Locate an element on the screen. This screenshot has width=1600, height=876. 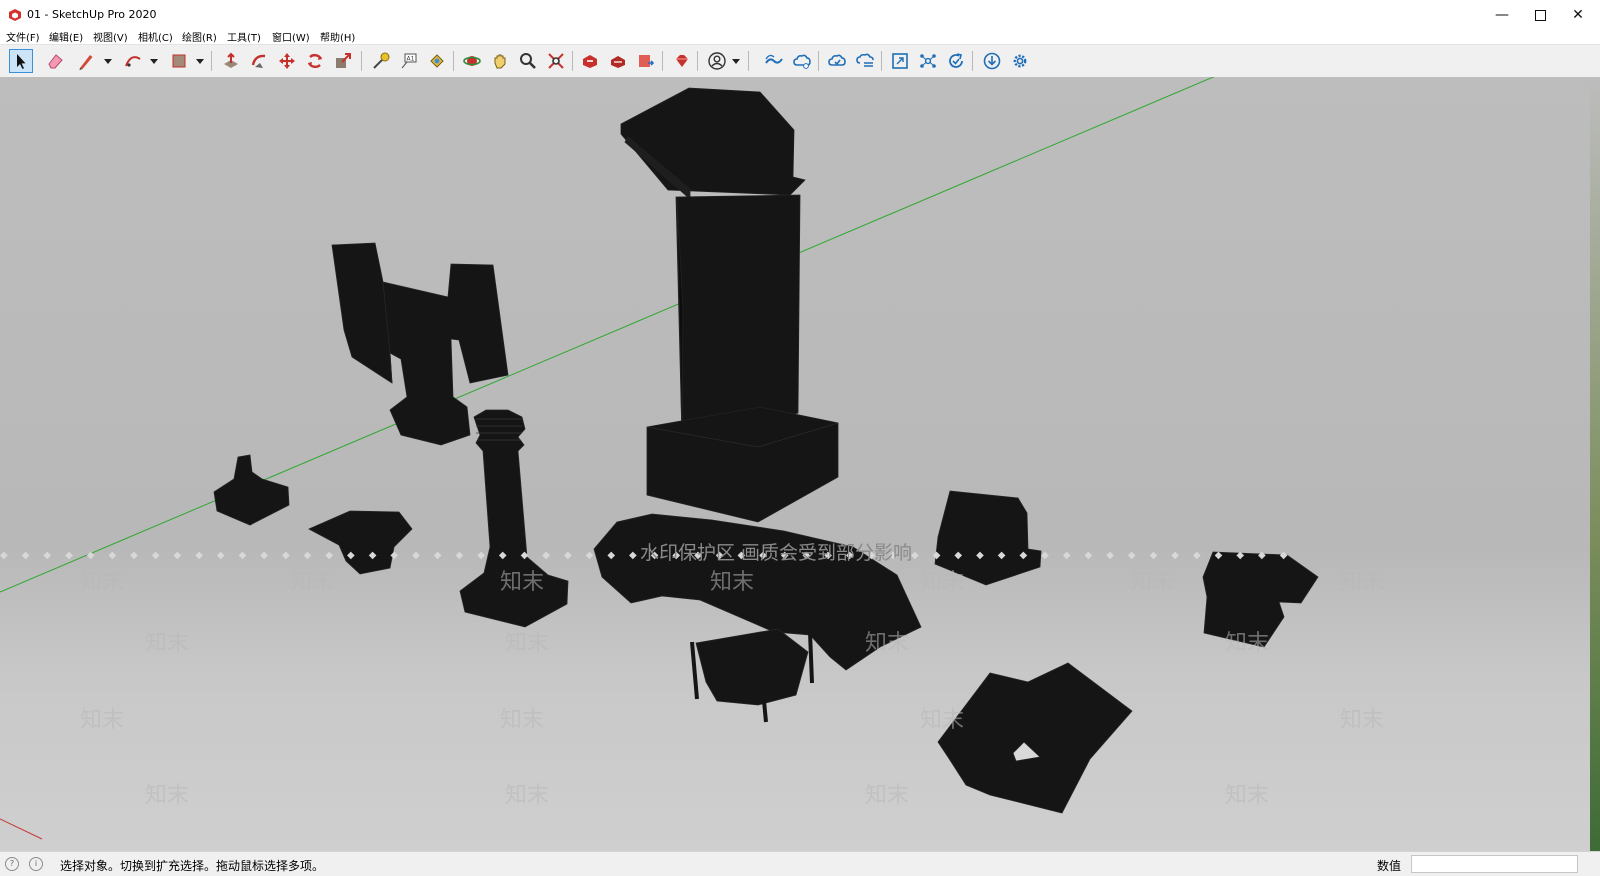
push-pull-icon is located at coordinates (231, 61).